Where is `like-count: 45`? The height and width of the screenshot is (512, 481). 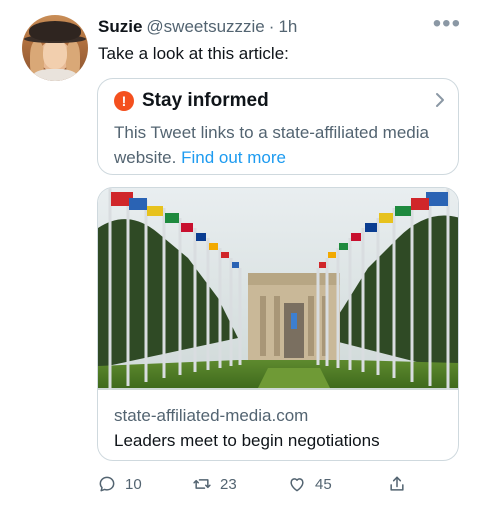
like-count: 45 is located at coordinates (323, 484).